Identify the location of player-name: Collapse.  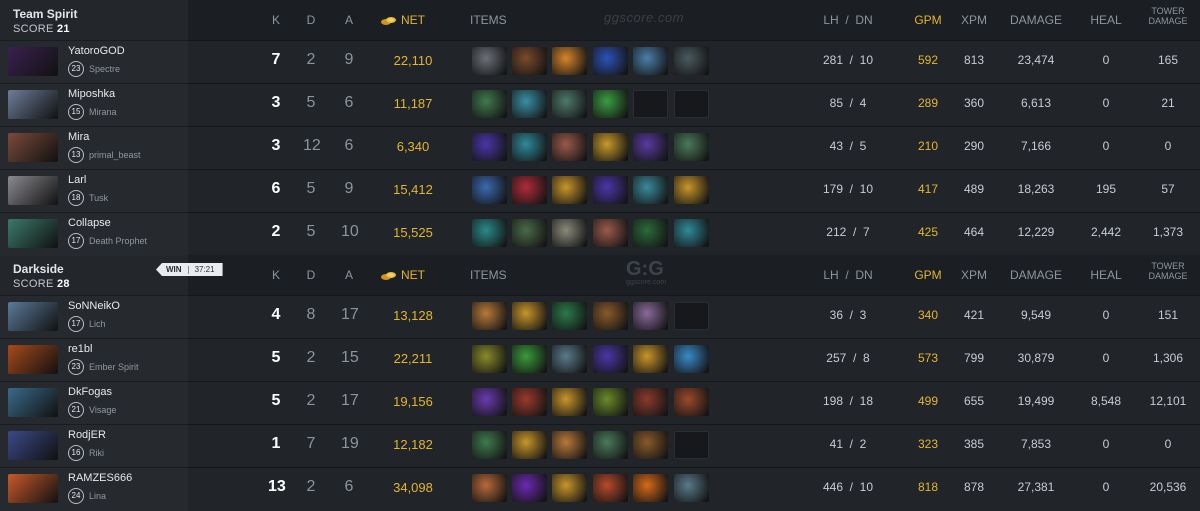
(89, 223).